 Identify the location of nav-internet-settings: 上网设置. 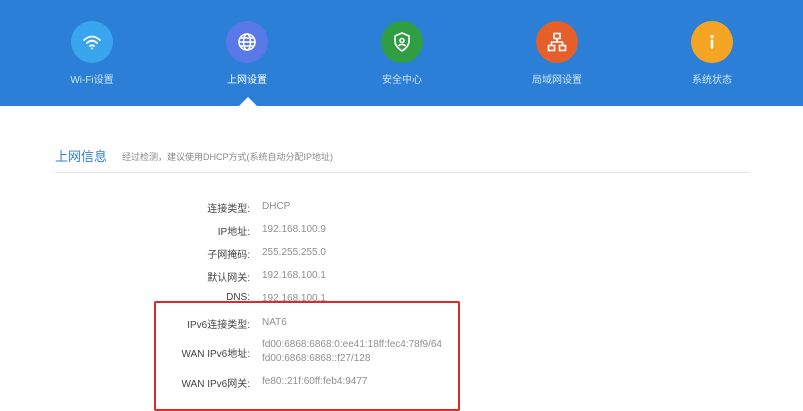
(247, 56).